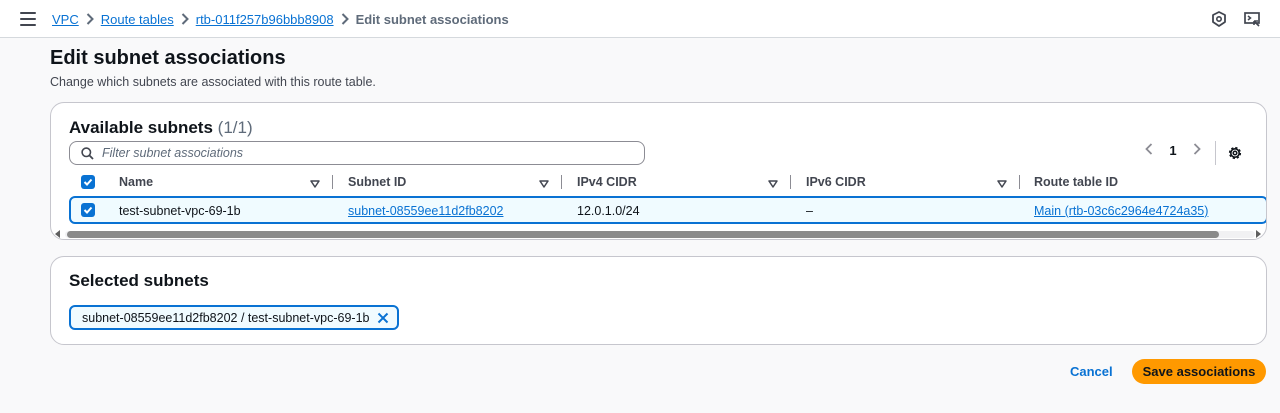 The height and width of the screenshot is (413, 1280). What do you see at coordinates (1149, 150) in the screenshot?
I see `previous-page-icon` at bounding box center [1149, 150].